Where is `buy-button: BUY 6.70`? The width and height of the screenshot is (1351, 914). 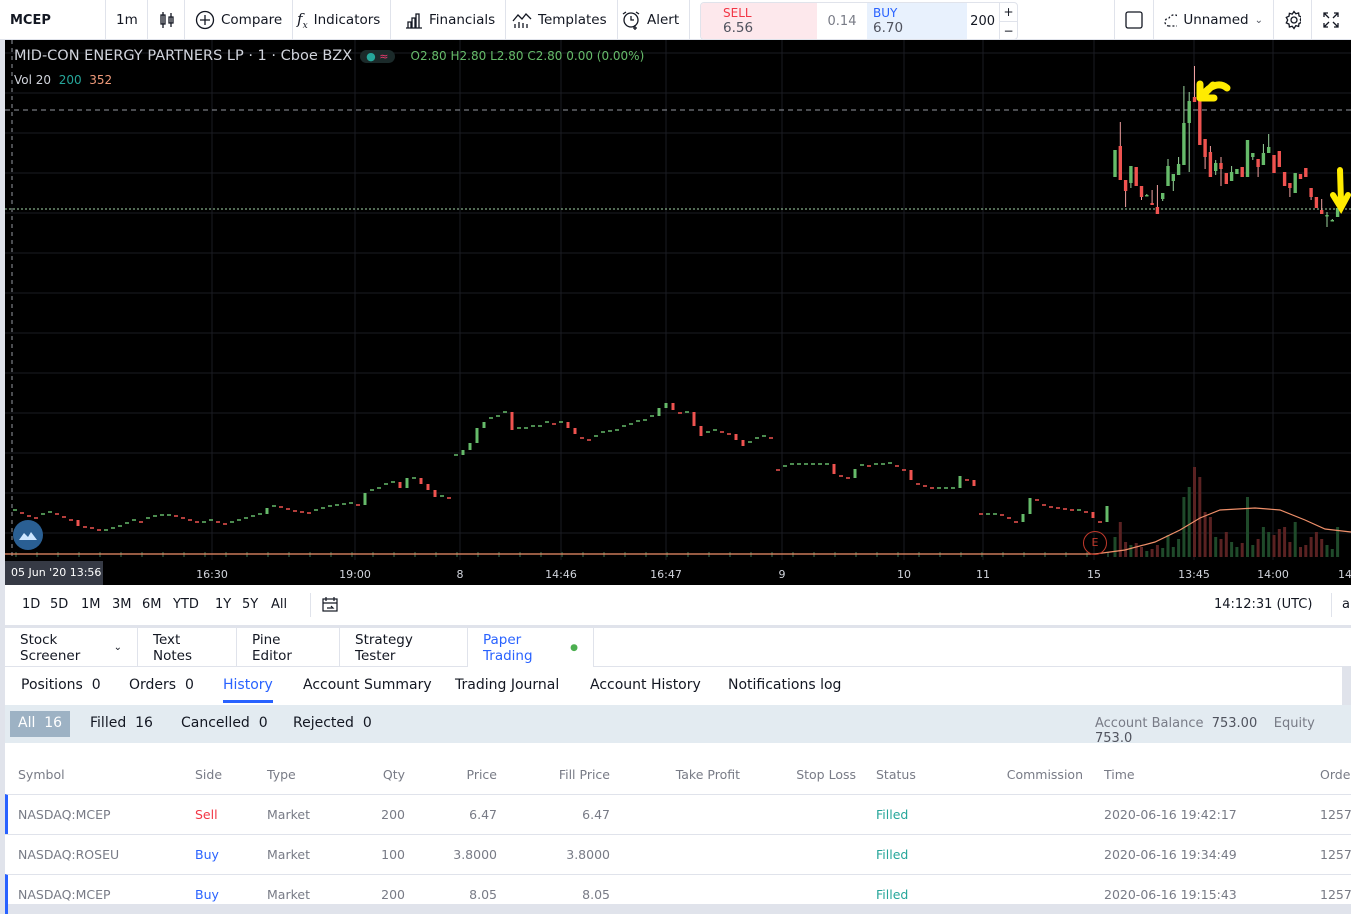 buy-button: BUY 6.70 is located at coordinates (917, 21).